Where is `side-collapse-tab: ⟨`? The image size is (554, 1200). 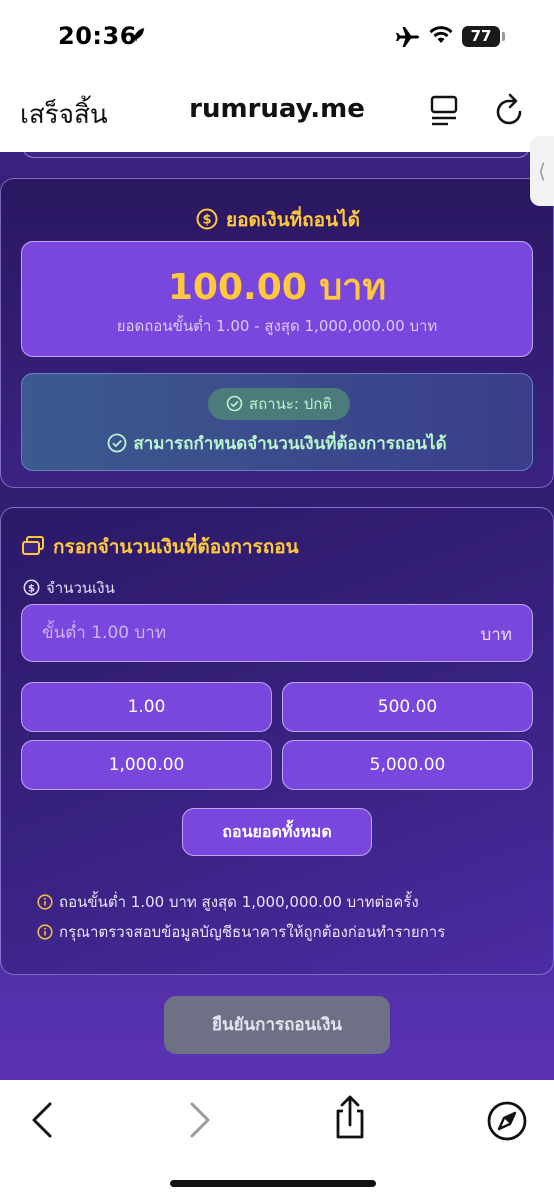 side-collapse-tab: ⟨ is located at coordinates (542, 171).